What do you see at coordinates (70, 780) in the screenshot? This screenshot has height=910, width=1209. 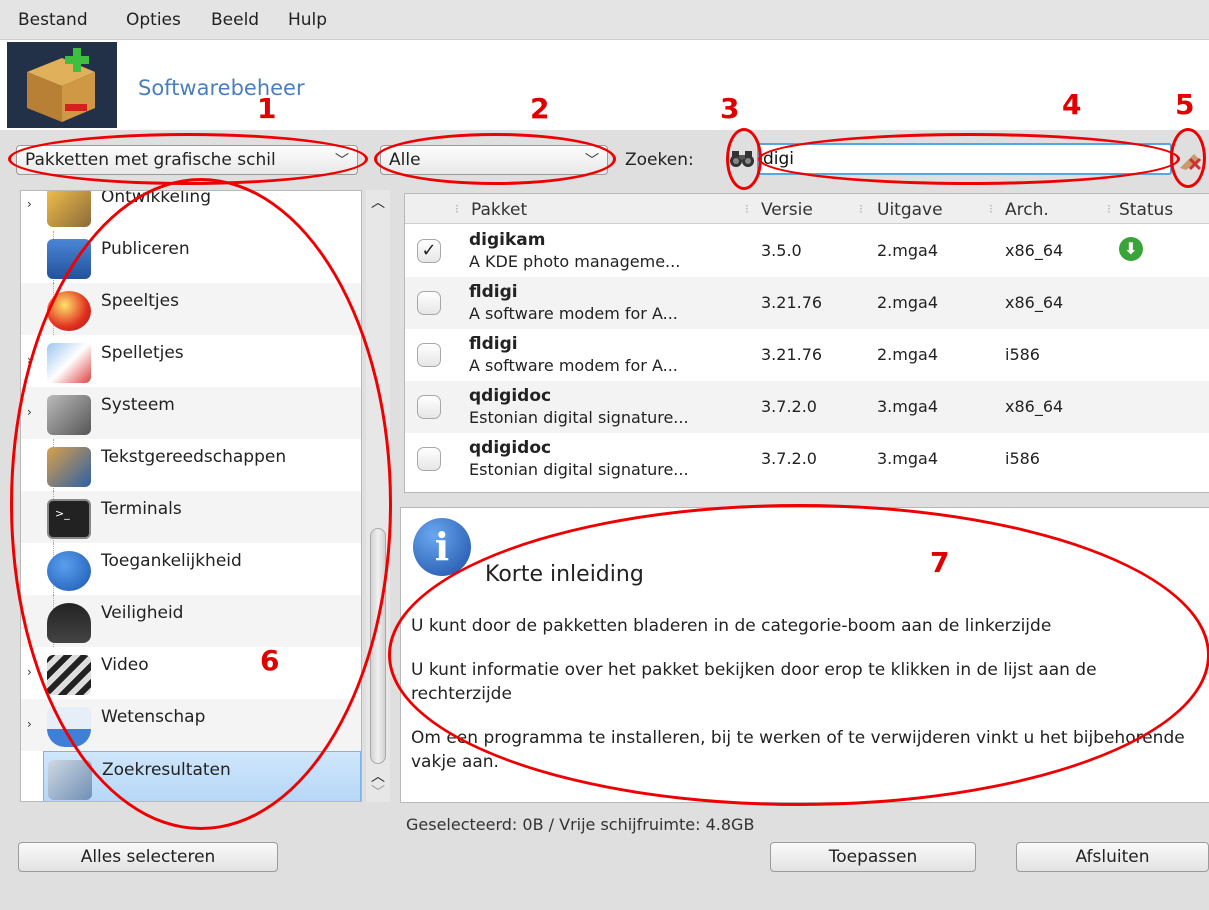 I see `search-results-icon` at bounding box center [70, 780].